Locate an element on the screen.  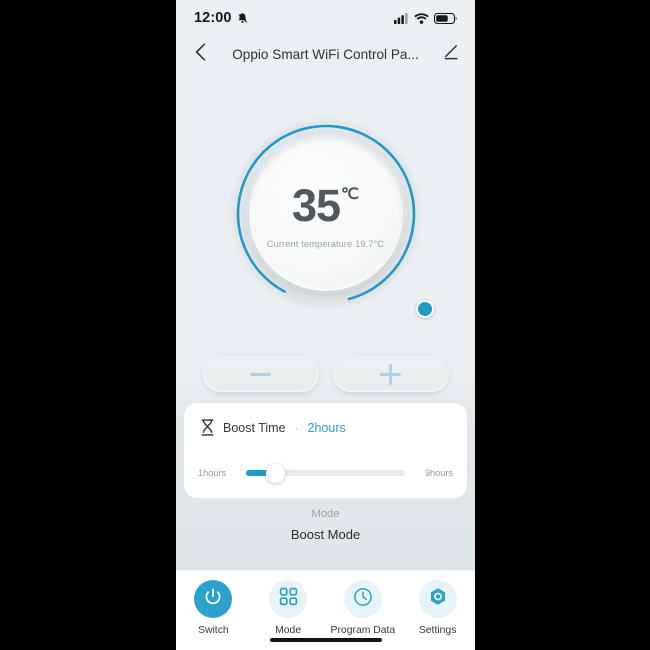
decrease-temperature-button is located at coordinates (260, 374).